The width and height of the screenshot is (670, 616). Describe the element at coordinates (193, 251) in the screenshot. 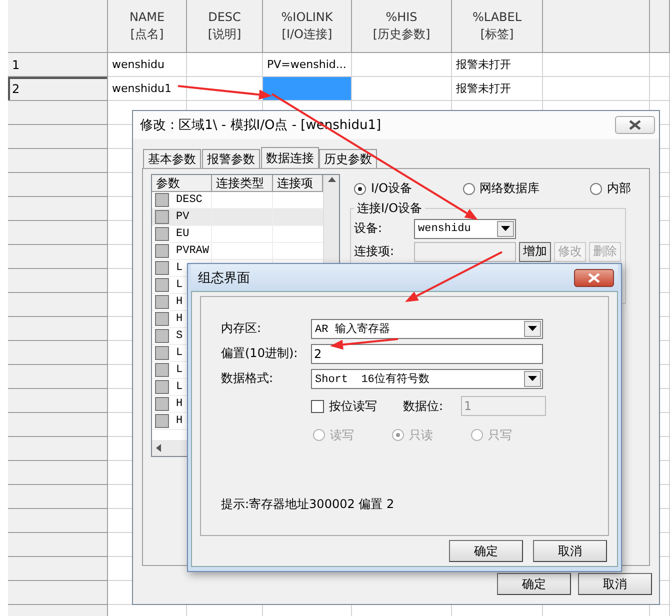

I see `parameter-name: PVRAW` at that location.